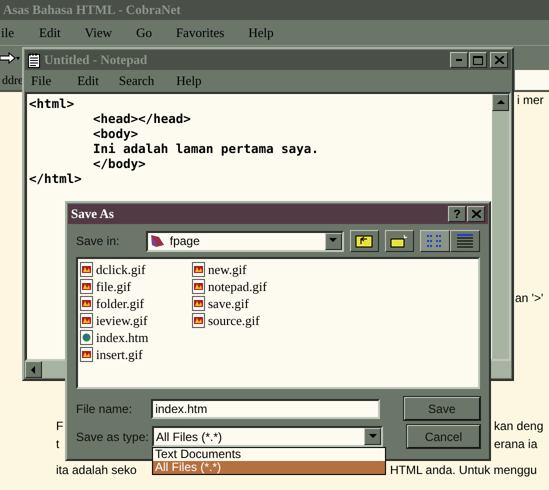  Describe the element at coordinates (442, 408) in the screenshot. I see `save-button: Save` at that location.